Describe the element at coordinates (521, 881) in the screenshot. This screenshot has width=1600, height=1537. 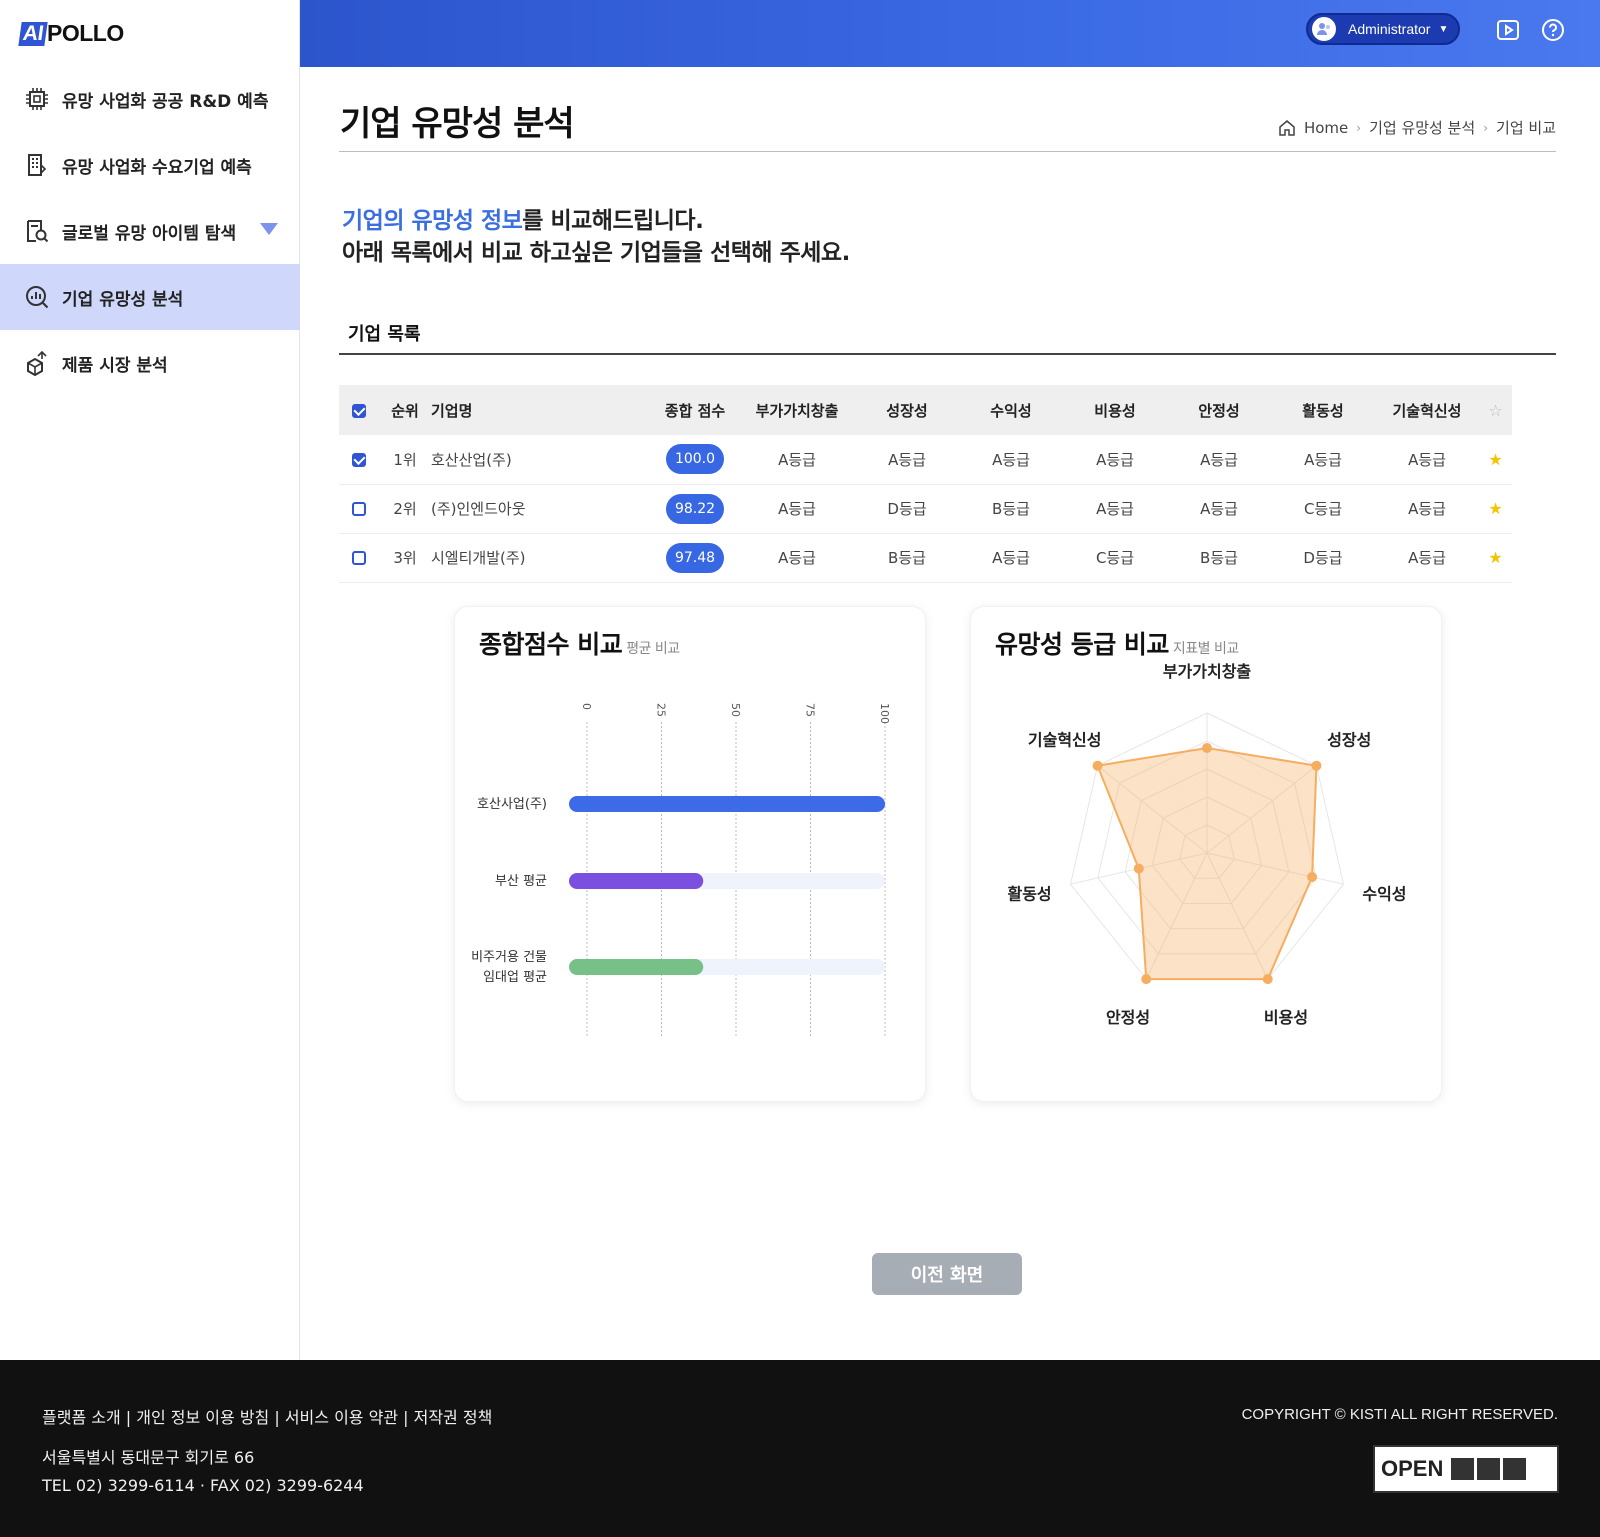
I see `category-label: 부산 평균` at that location.